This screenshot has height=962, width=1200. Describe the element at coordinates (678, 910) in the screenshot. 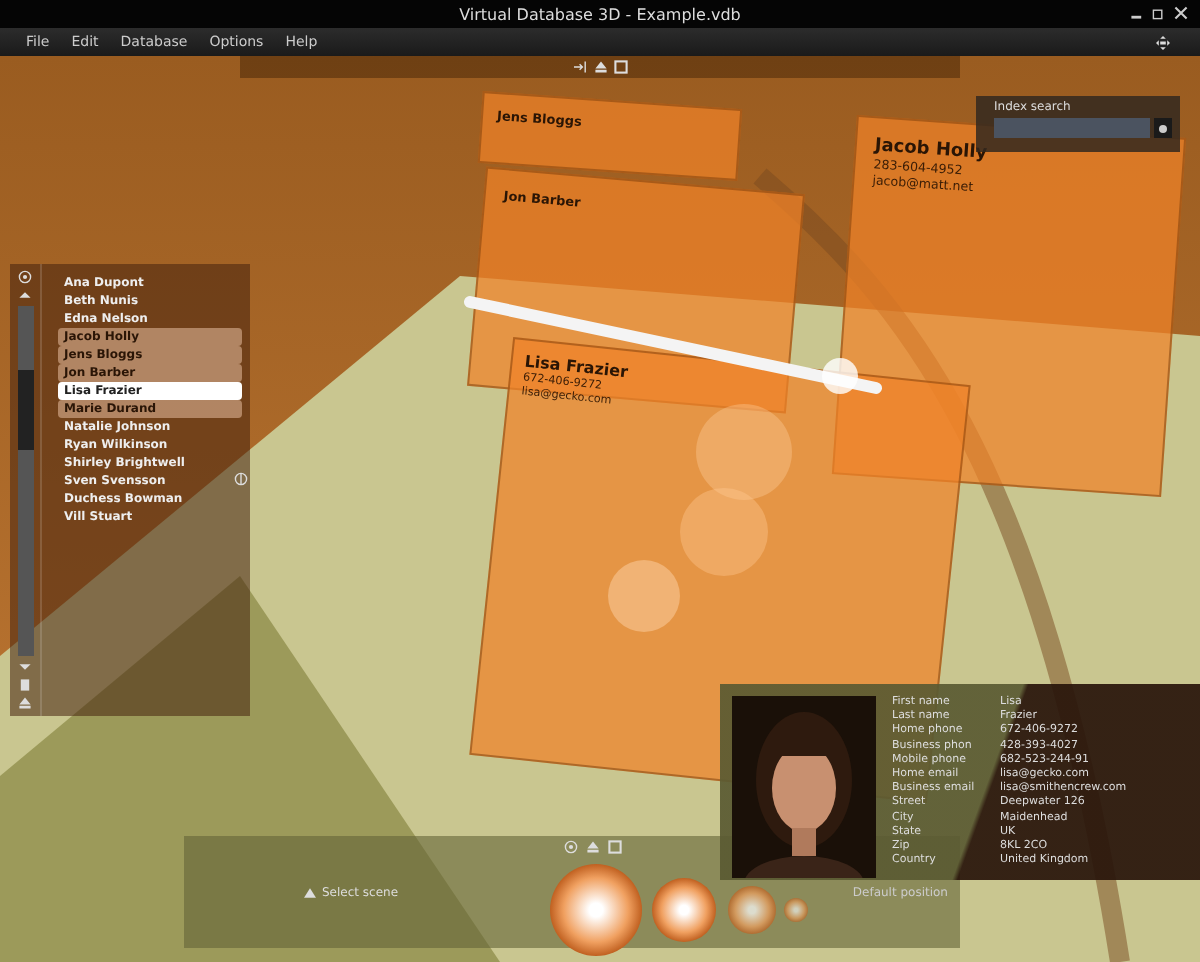

I see `scene-orbs-drawing` at that location.